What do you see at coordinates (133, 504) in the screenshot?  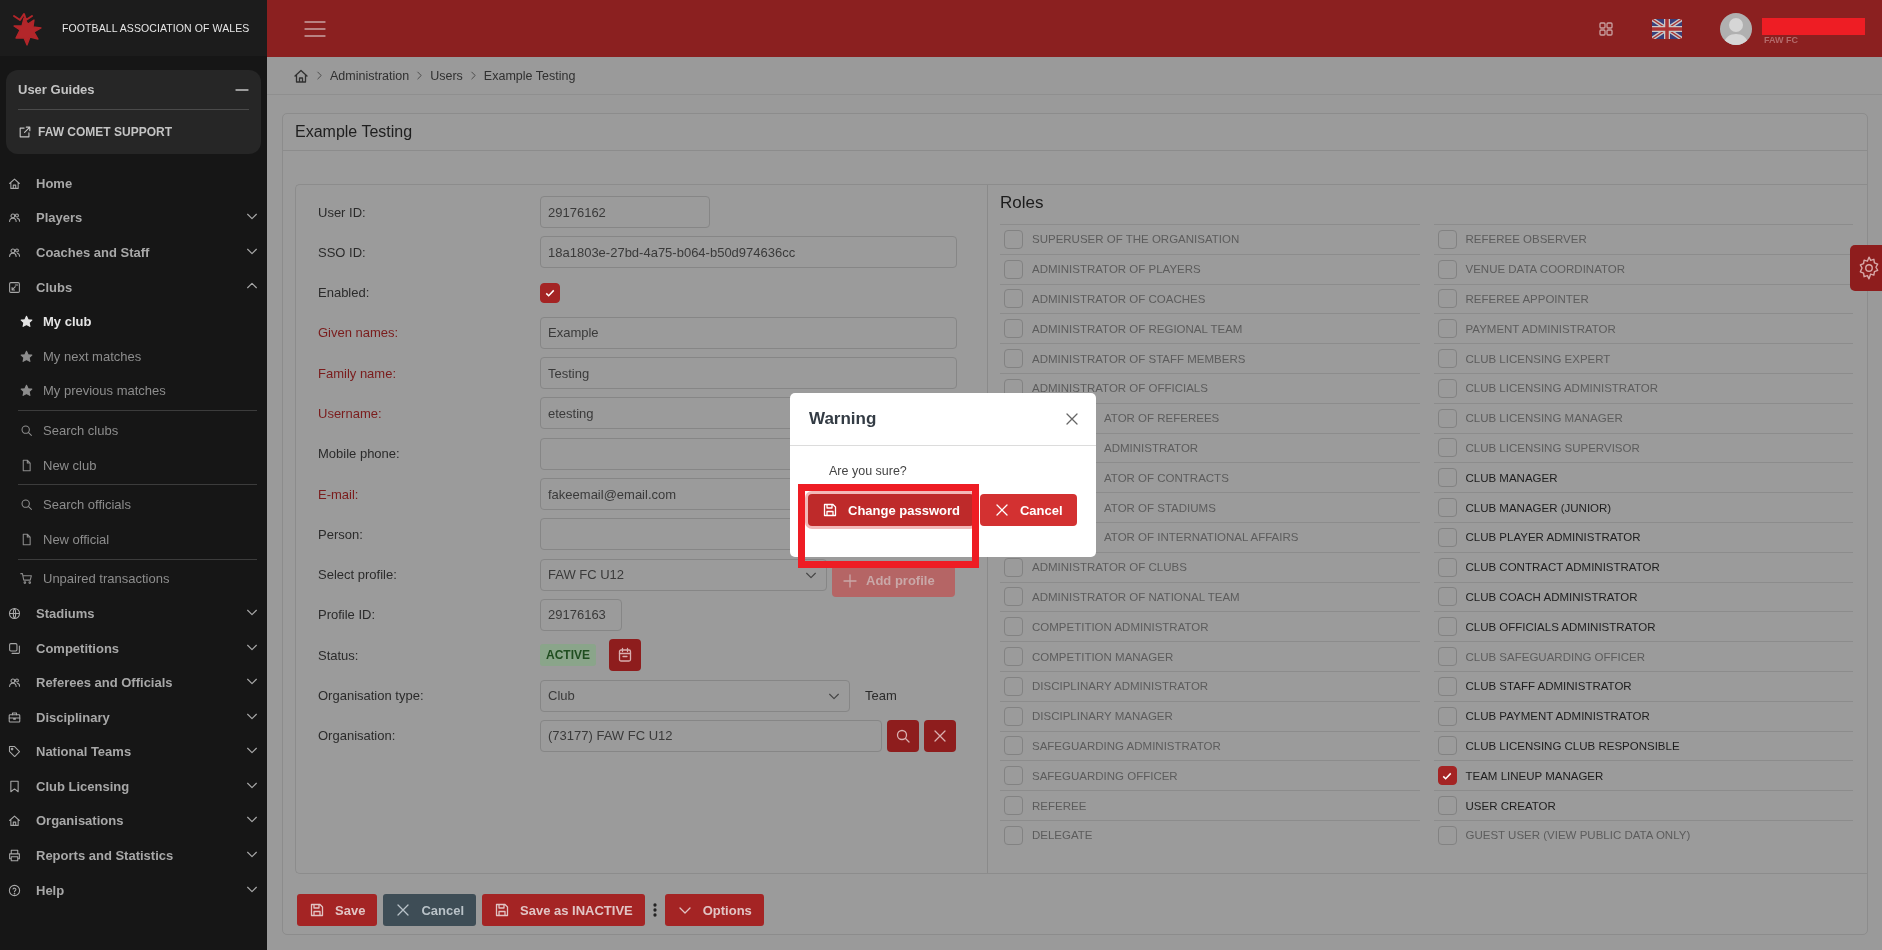 I see `nav-subitem: Search officials` at bounding box center [133, 504].